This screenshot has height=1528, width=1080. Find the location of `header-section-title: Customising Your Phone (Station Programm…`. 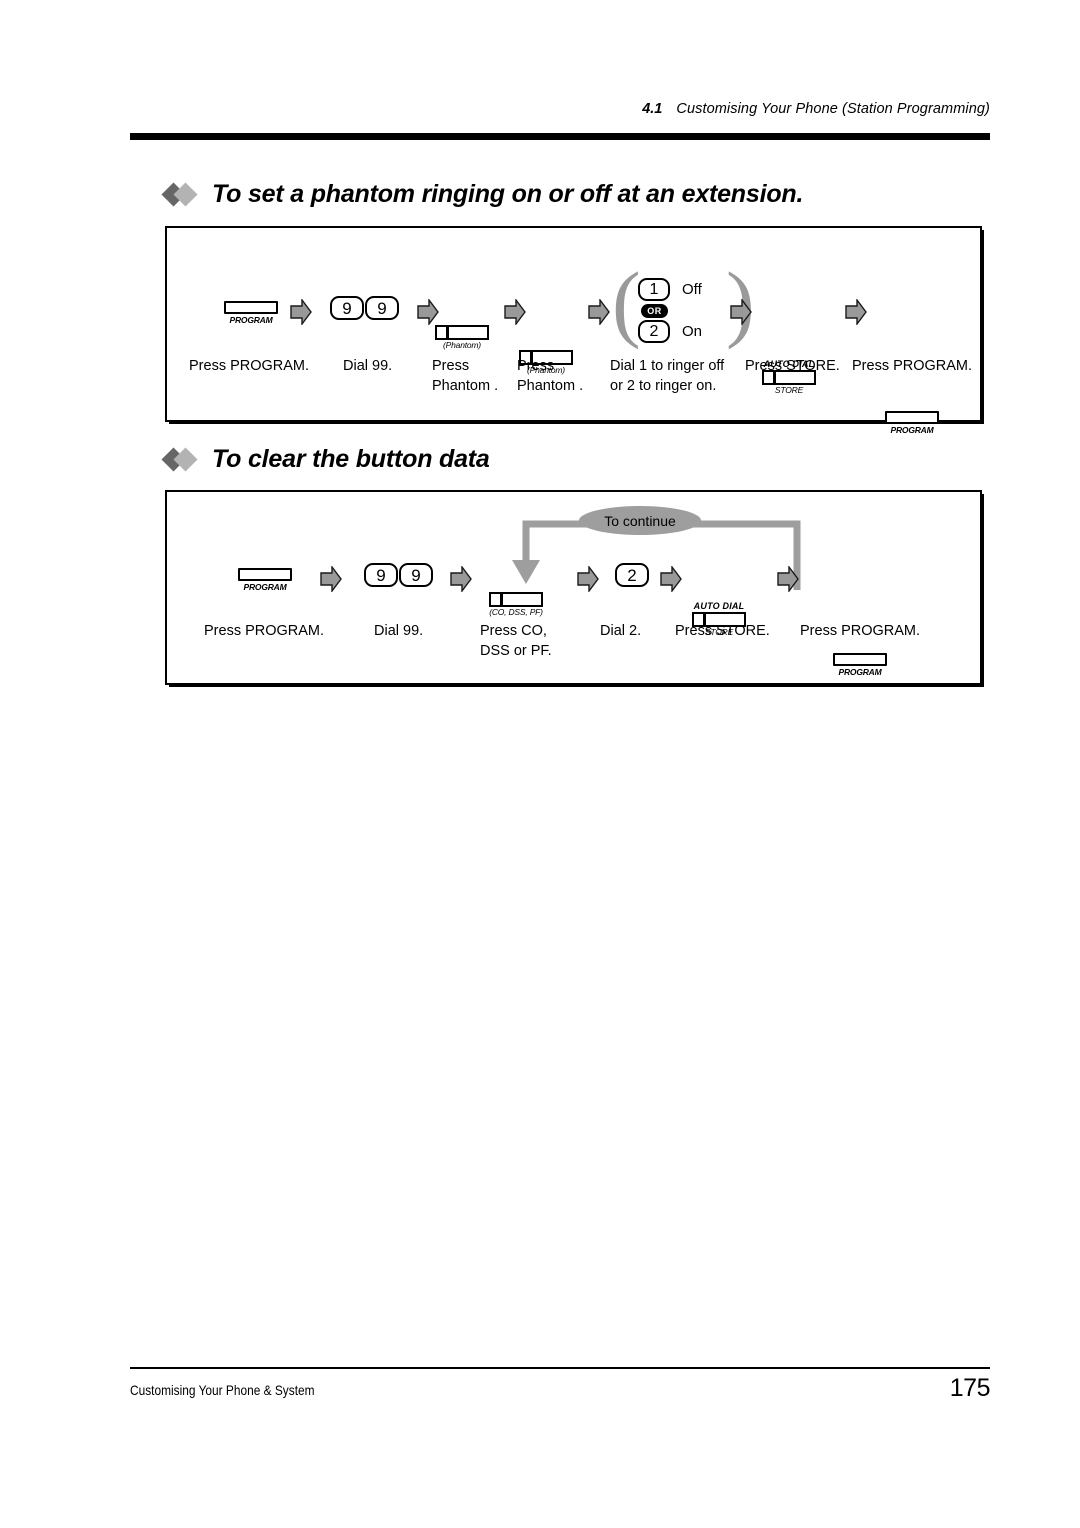

header-section-title: Customising Your Phone (Station Programm… is located at coordinates (833, 109).